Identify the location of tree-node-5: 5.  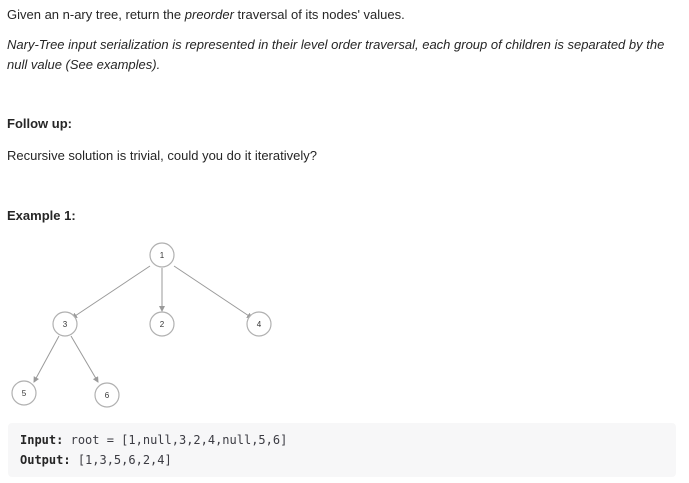
(24, 393).